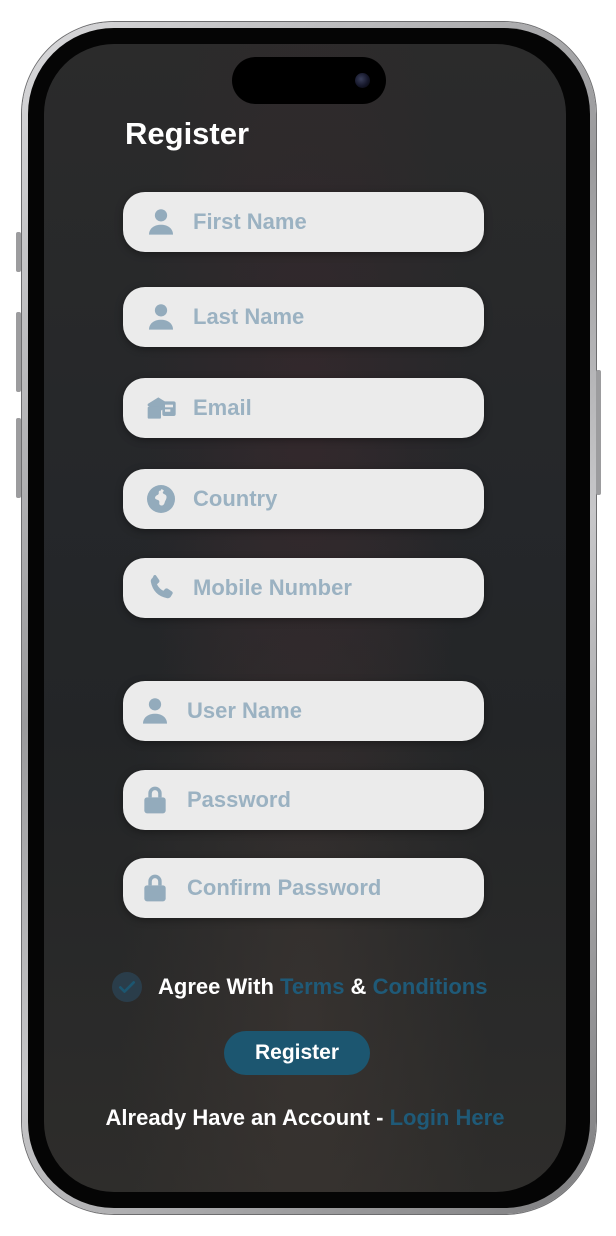 This screenshot has width=616, height=1236. What do you see at coordinates (328, 499) in the screenshot?
I see `country-input` at bounding box center [328, 499].